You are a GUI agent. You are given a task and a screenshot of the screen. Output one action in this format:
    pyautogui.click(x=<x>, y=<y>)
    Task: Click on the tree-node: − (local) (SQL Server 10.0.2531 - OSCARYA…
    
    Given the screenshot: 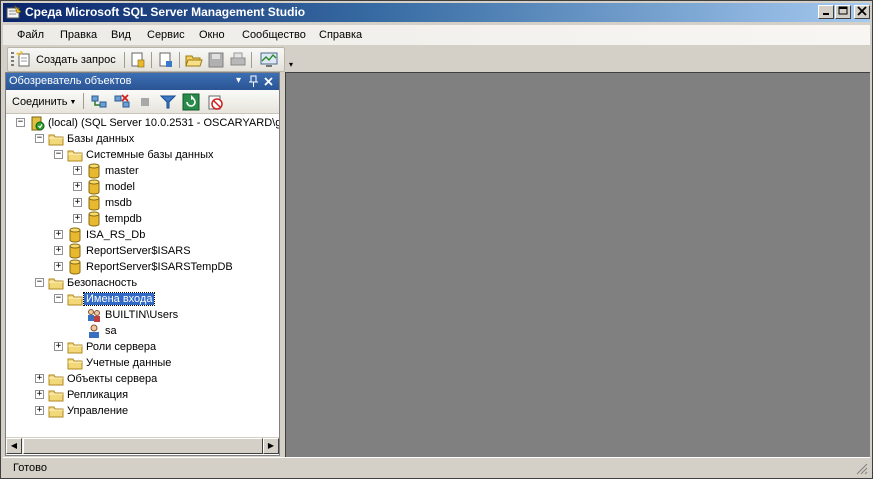 What is the action you would take?
    pyautogui.click(x=142, y=123)
    